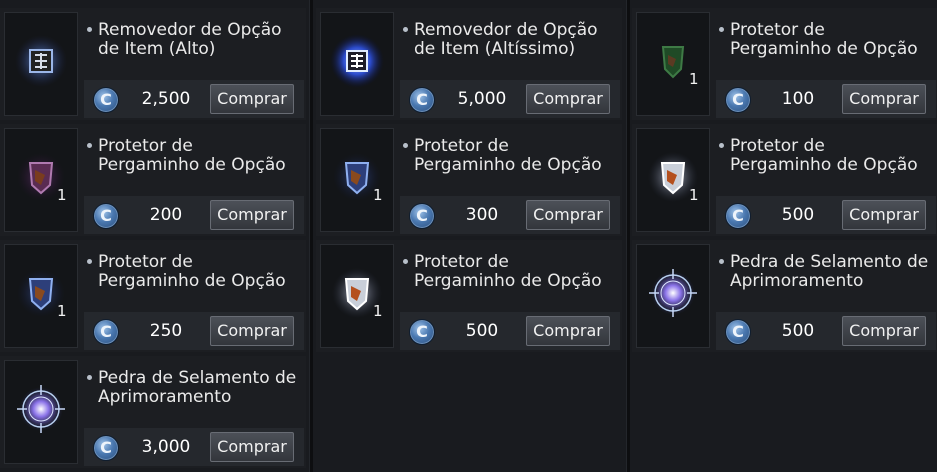 Image resolution: width=937 pixels, height=472 pixels. What do you see at coordinates (166, 215) in the screenshot?
I see `item-price: 200` at bounding box center [166, 215].